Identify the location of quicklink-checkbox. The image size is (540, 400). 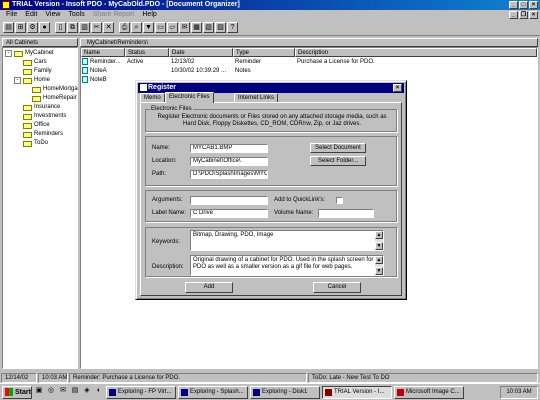
(339, 200).